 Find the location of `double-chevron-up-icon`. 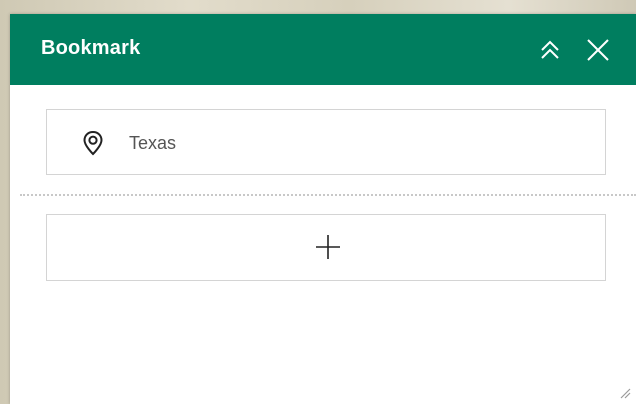

double-chevron-up-icon is located at coordinates (550, 49).